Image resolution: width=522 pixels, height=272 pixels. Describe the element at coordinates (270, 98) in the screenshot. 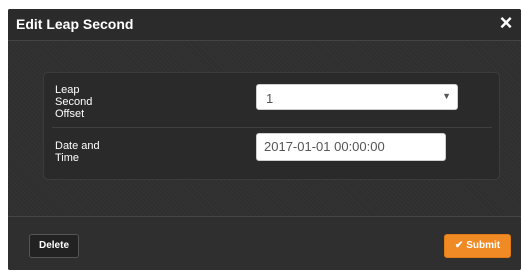

I see `leap-second-offset-value: 1` at that location.